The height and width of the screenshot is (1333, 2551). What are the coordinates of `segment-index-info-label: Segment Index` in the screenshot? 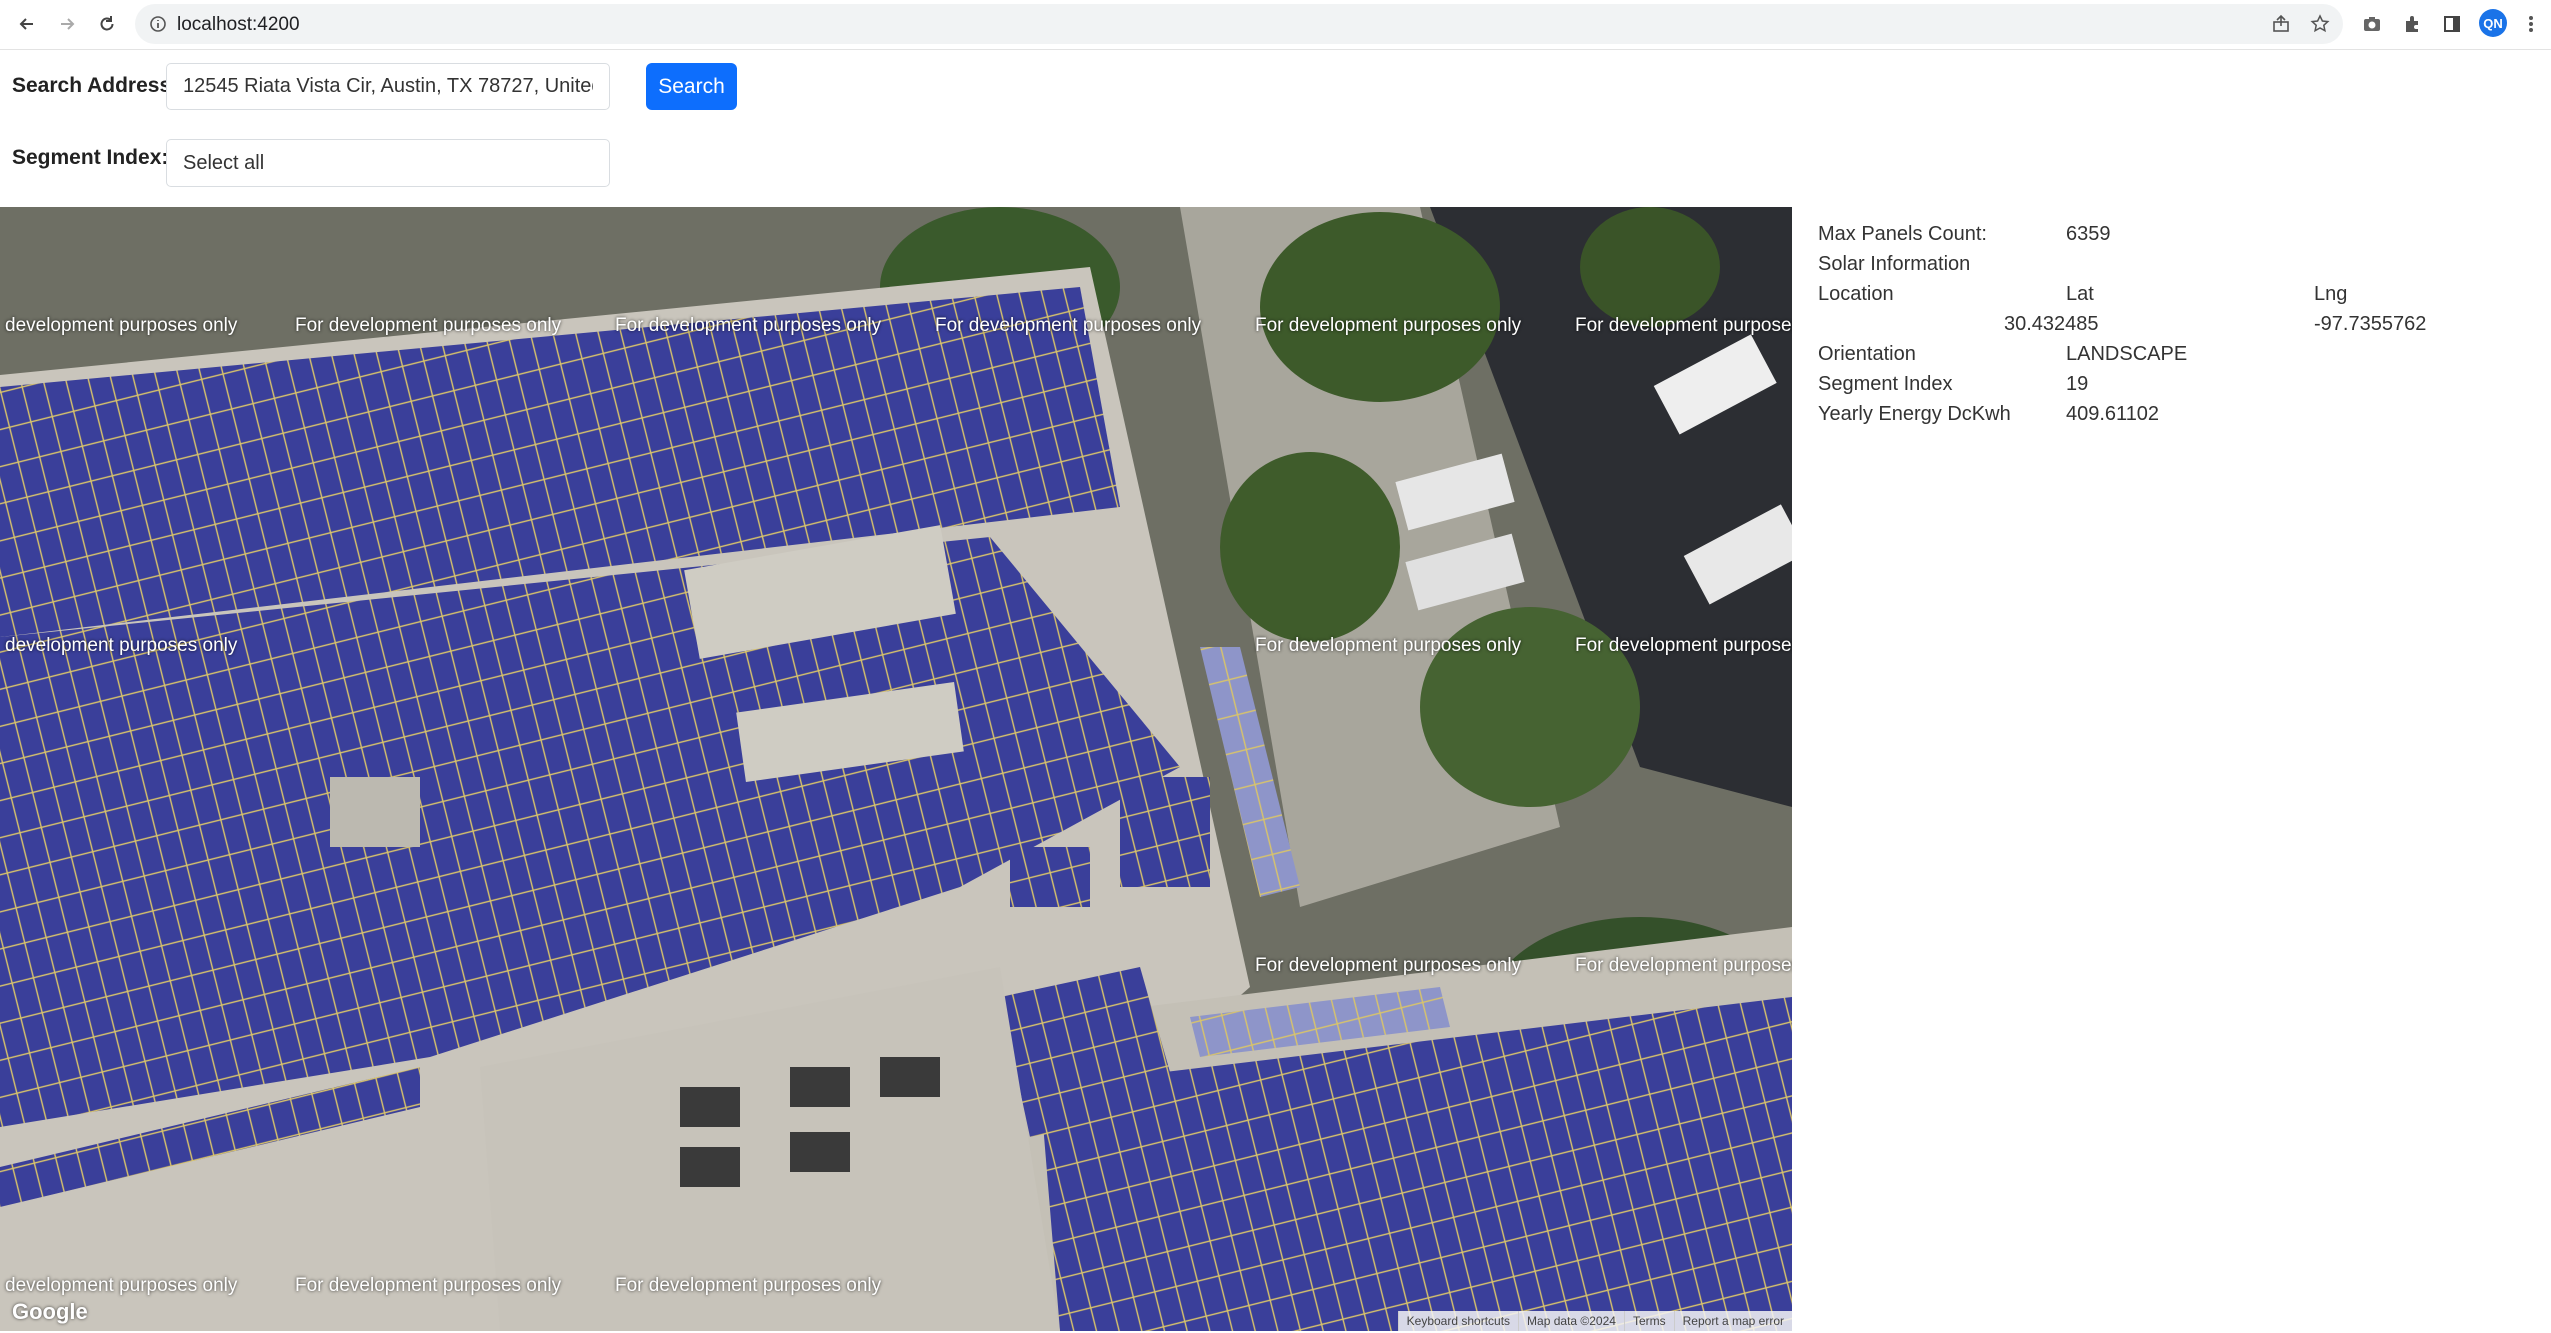 It's located at (1885, 384).